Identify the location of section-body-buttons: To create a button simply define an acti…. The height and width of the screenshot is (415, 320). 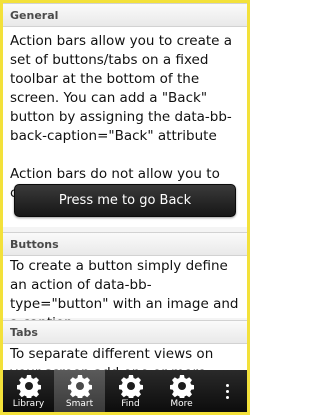
(125, 293).